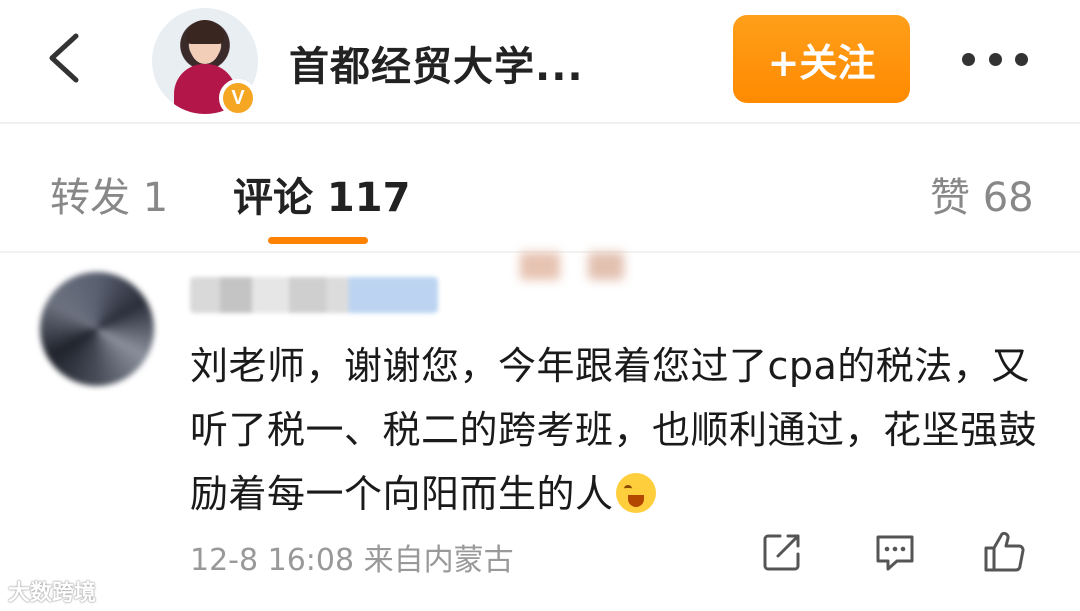 The image size is (1080, 611). I want to click on comment-icon, so click(895, 552).